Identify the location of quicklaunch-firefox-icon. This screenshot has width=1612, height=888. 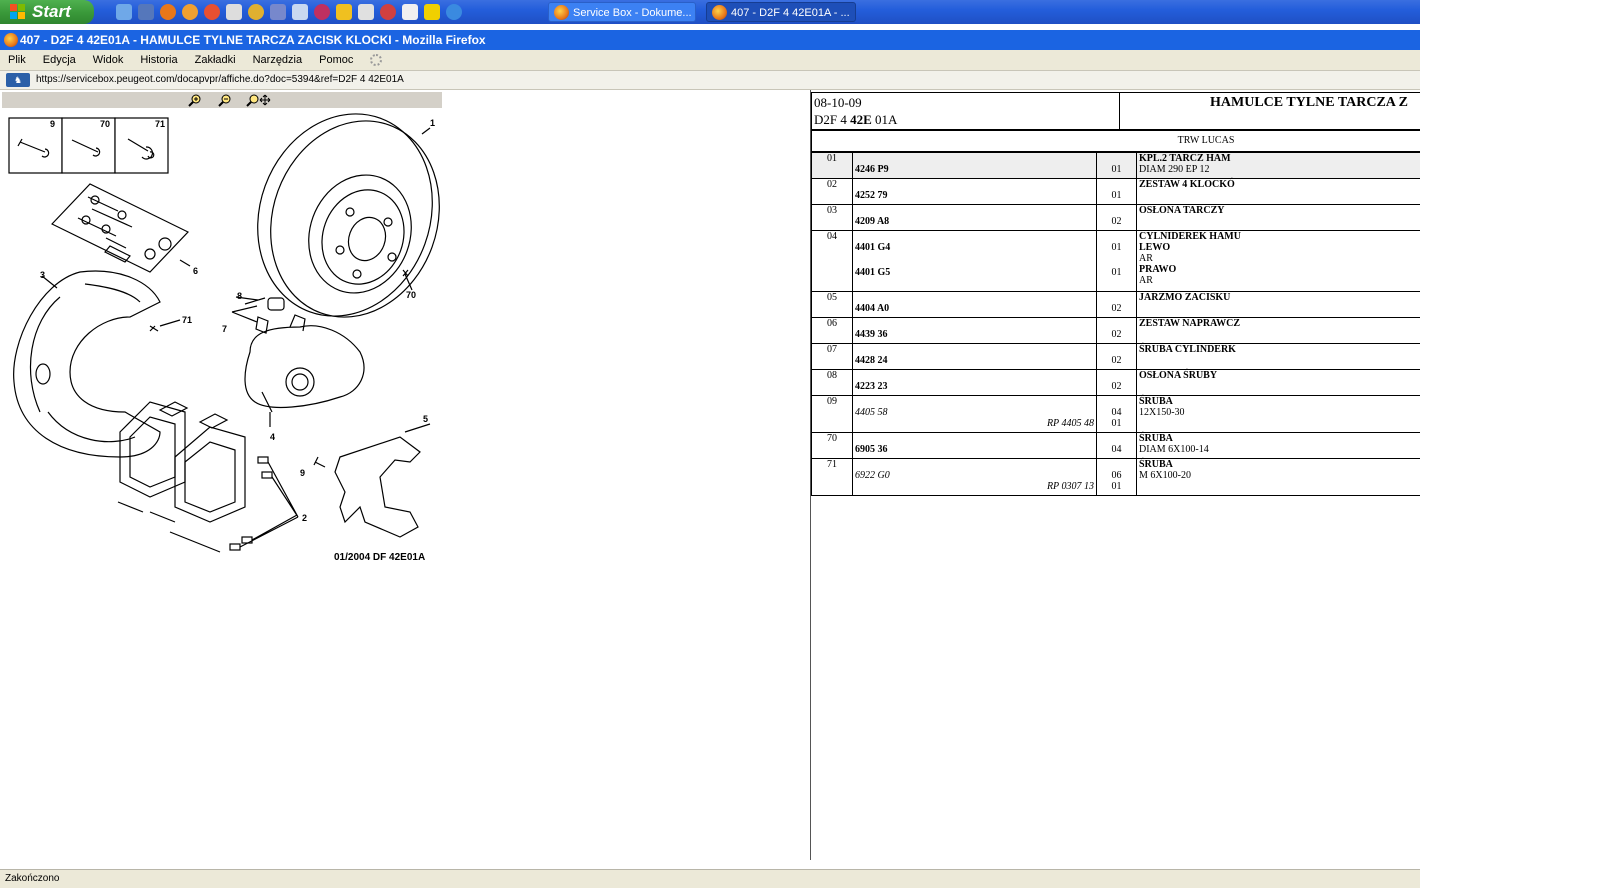
(168, 12).